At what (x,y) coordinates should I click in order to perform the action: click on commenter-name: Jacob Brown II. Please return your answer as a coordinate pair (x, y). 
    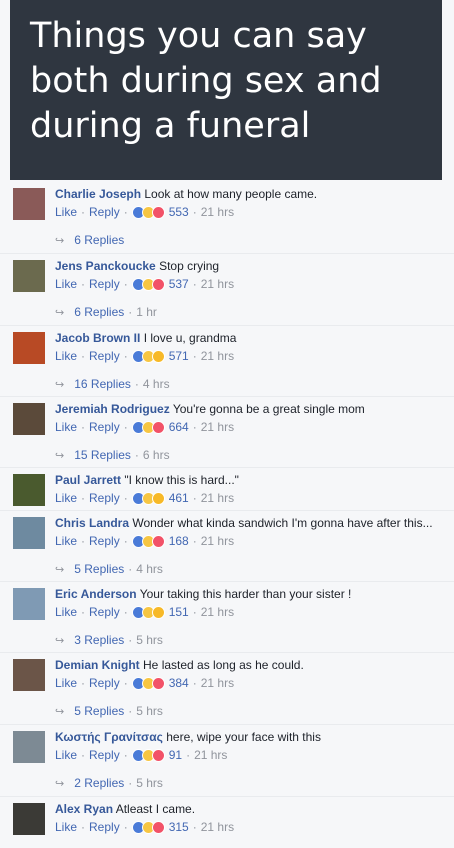
    Looking at the image, I should click on (97, 338).